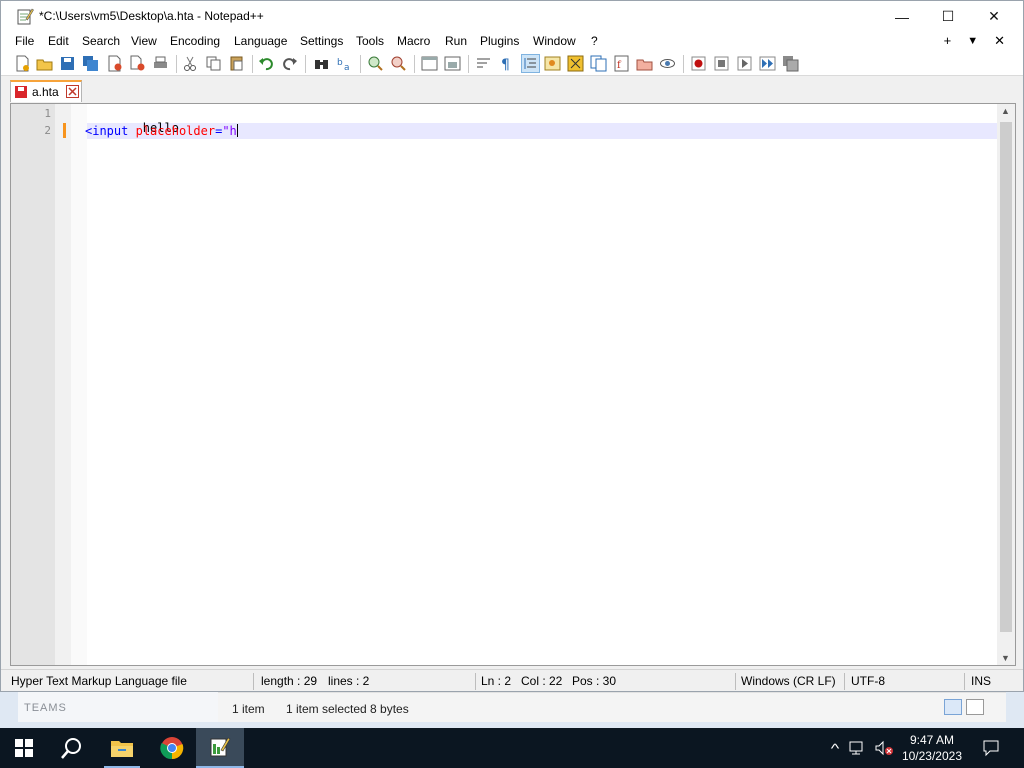 The height and width of the screenshot is (768, 1024). What do you see at coordinates (24, 41) in the screenshot?
I see `menu-file: File` at bounding box center [24, 41].